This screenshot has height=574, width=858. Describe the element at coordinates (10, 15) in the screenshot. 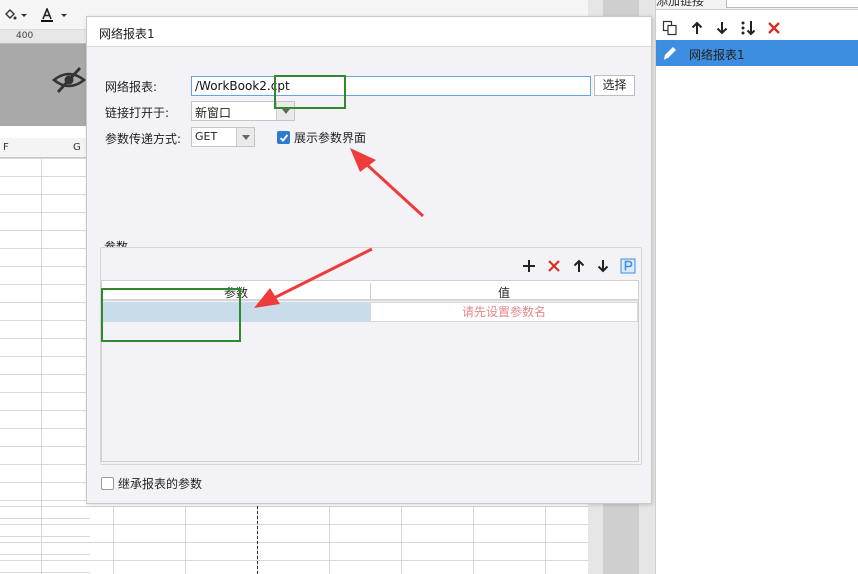

I see `paint-bucket-icon` at that location.